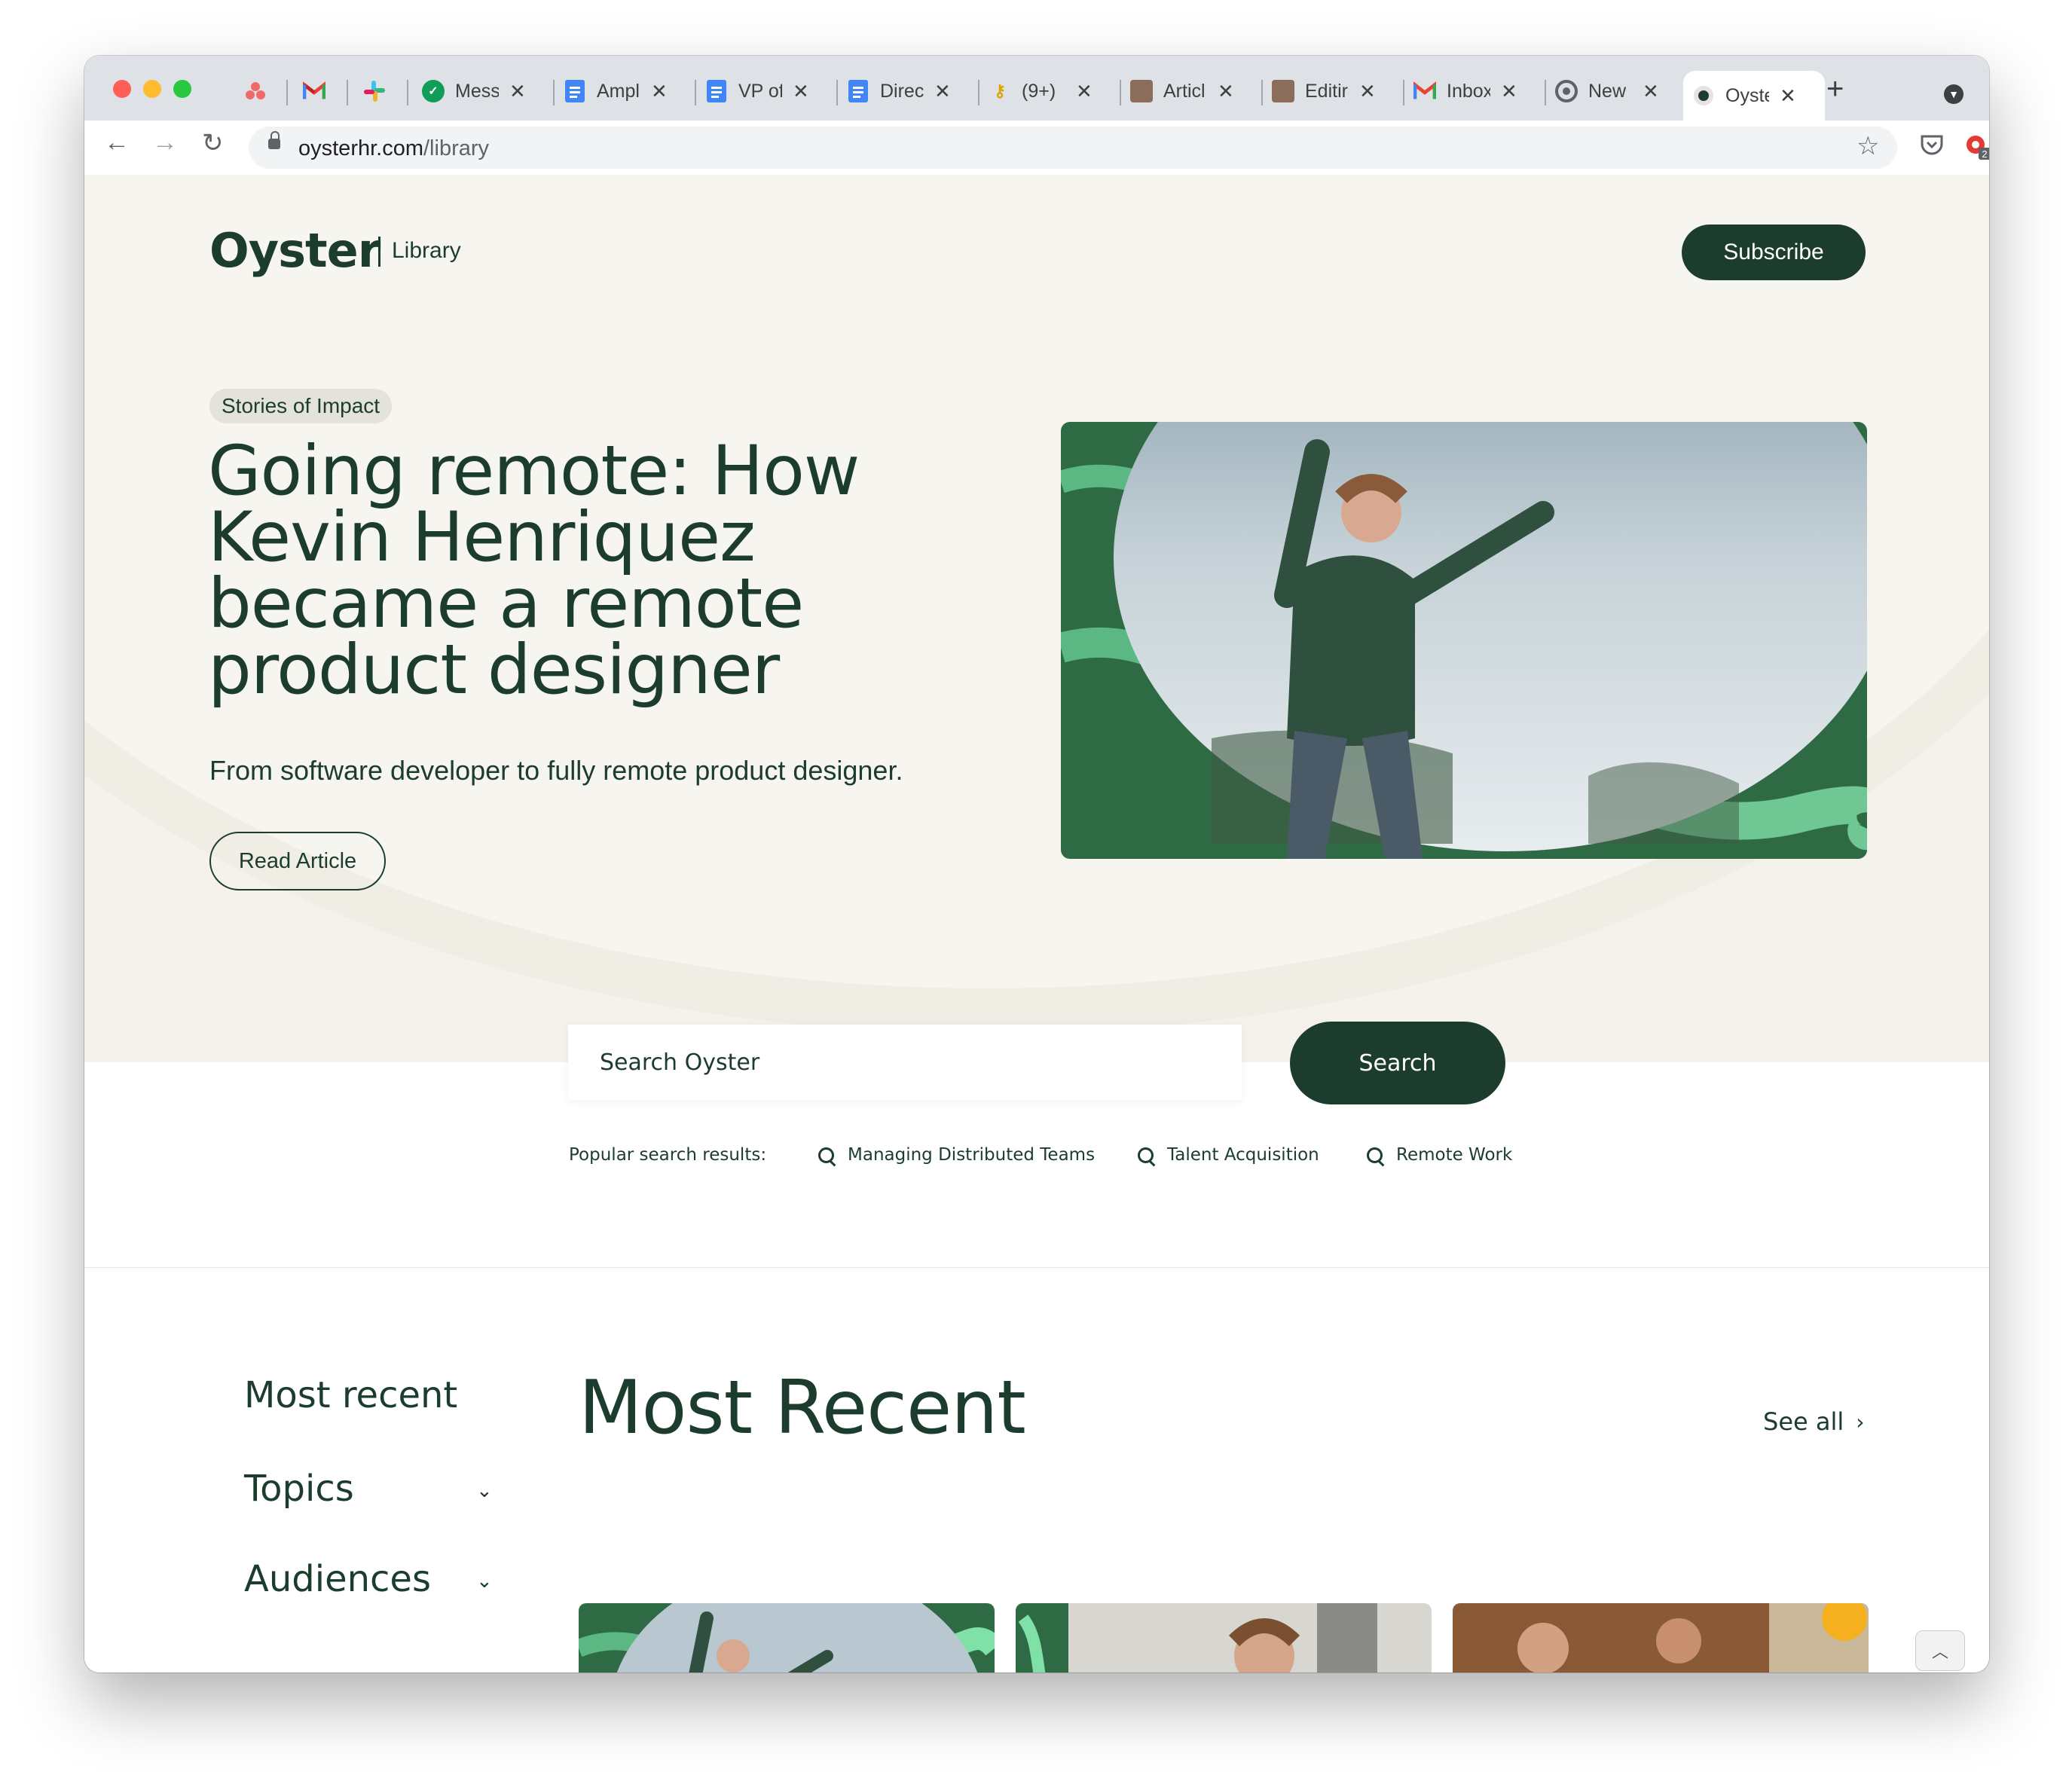 This screenshot has height=1784, width=2072. Describe the element at coordinates (299, 1489) in the screenshot. I see `sidebar-item-topics: Topics` at that location.